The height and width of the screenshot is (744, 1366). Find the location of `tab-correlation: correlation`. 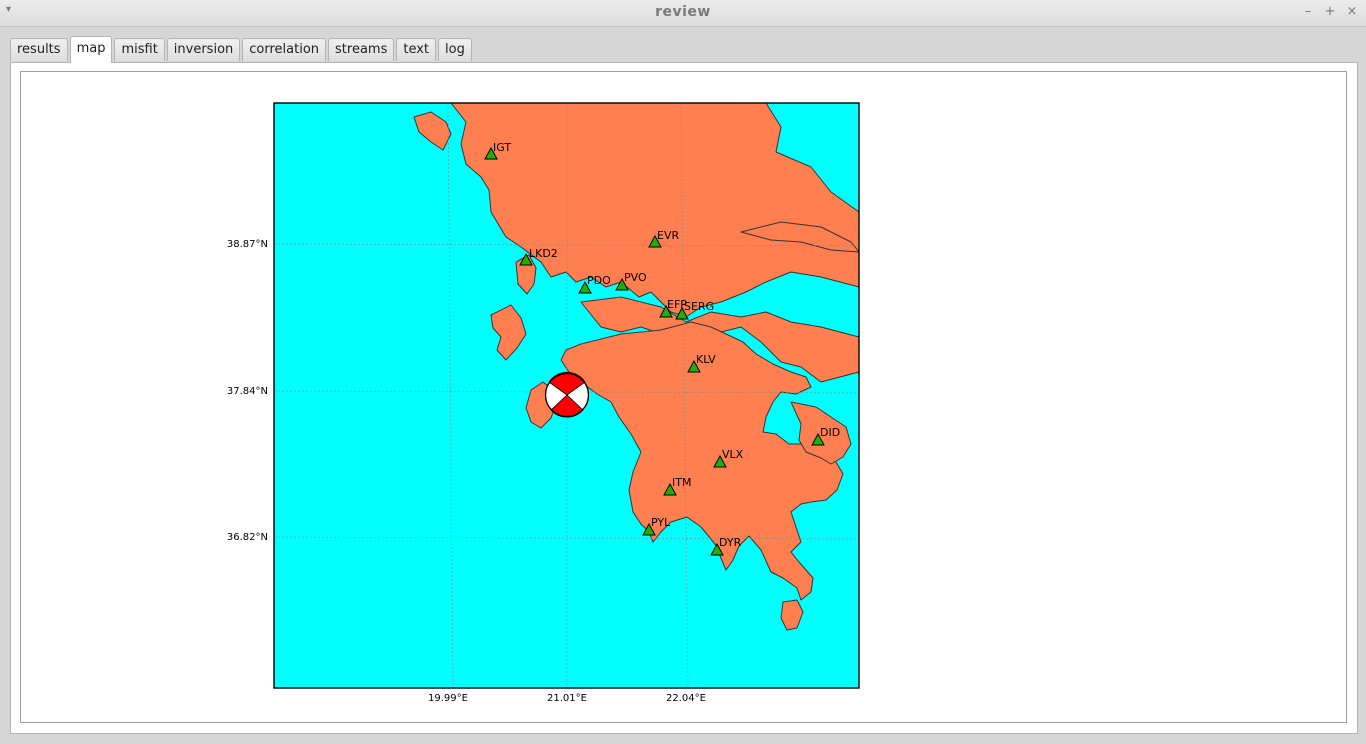

tab-correlation: correlation is located at coordinates (284, 49).